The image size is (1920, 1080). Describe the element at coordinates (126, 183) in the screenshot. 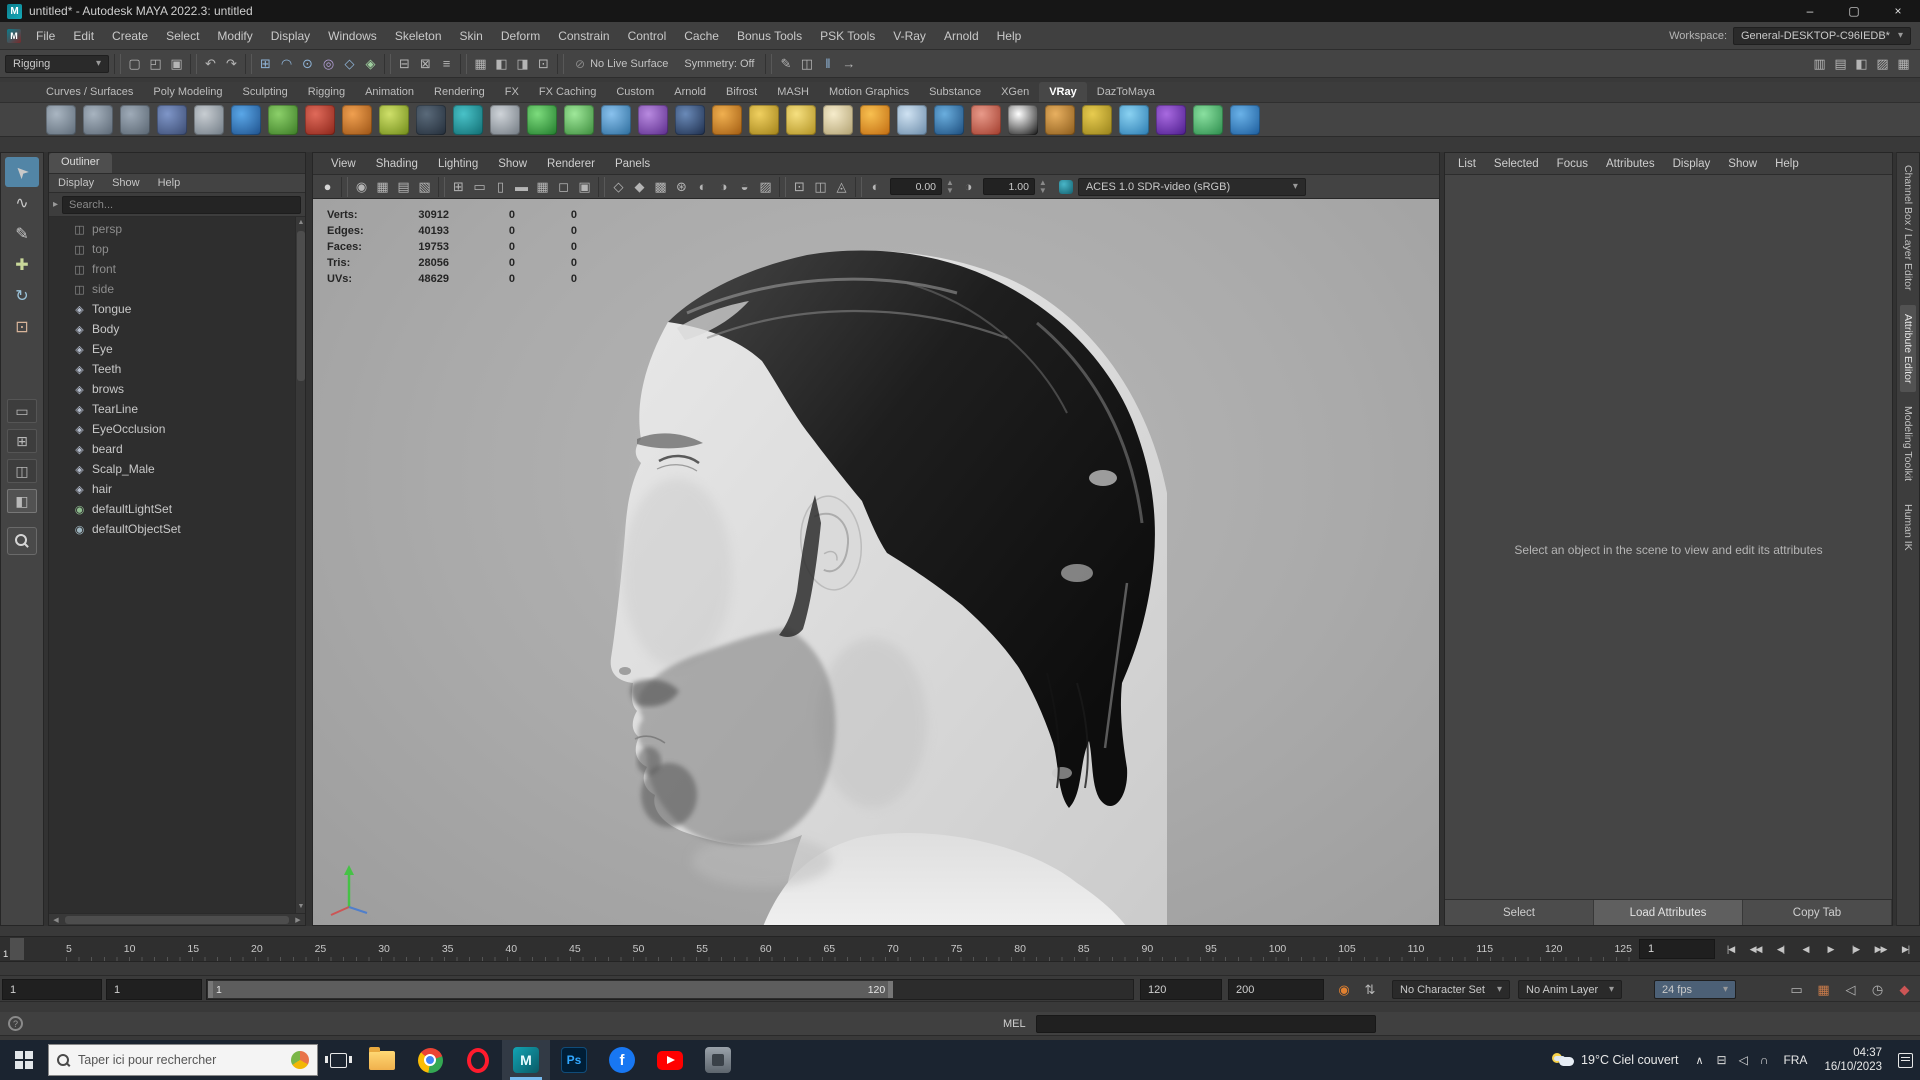

I see `outliner-menu-item: Show` at that location.